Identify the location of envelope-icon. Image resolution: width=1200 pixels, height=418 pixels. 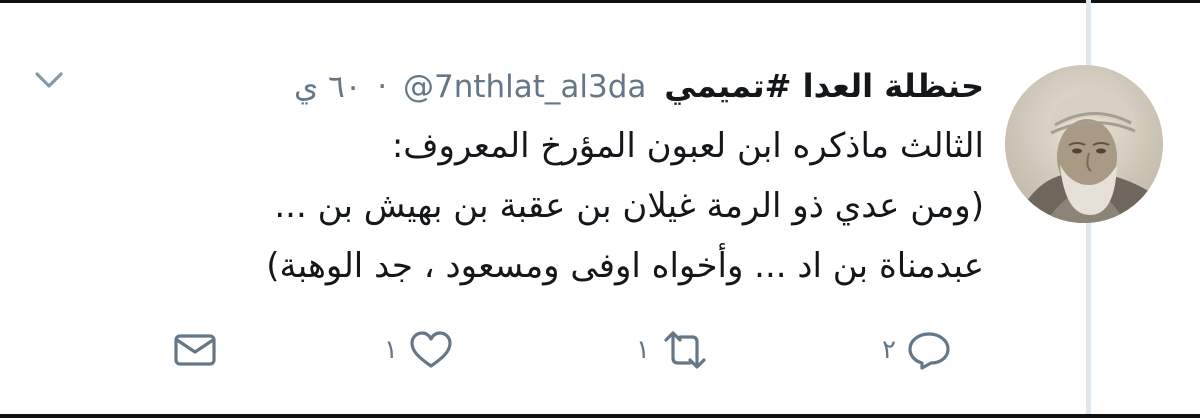
(195, 350).